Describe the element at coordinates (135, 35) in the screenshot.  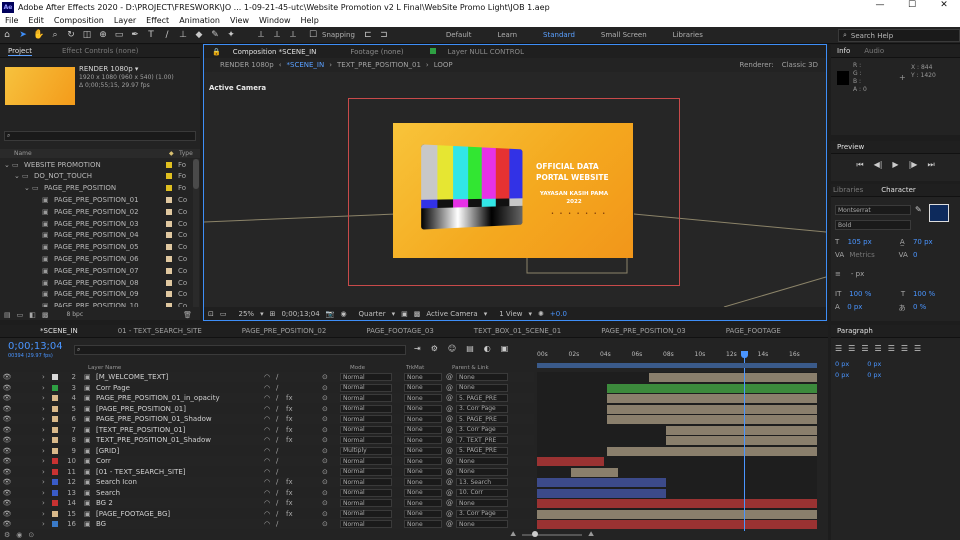
I see `pen-tool-icon: ✒` at that location.